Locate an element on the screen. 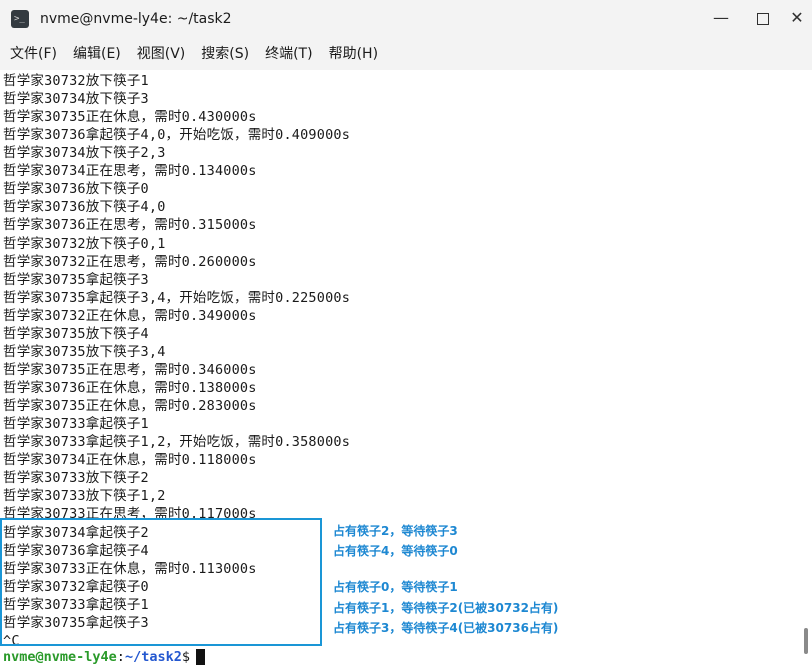 This screenshot has width=812, height=668. annotation-30734: 占有筷子2，等待筷子3 is located at coordinates (395, 531).